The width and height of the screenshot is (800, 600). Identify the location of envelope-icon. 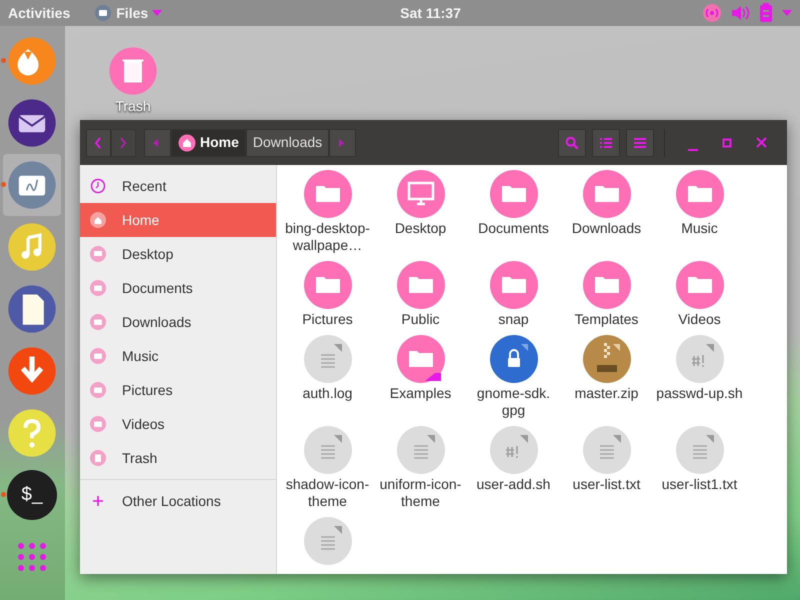
(32, 123).